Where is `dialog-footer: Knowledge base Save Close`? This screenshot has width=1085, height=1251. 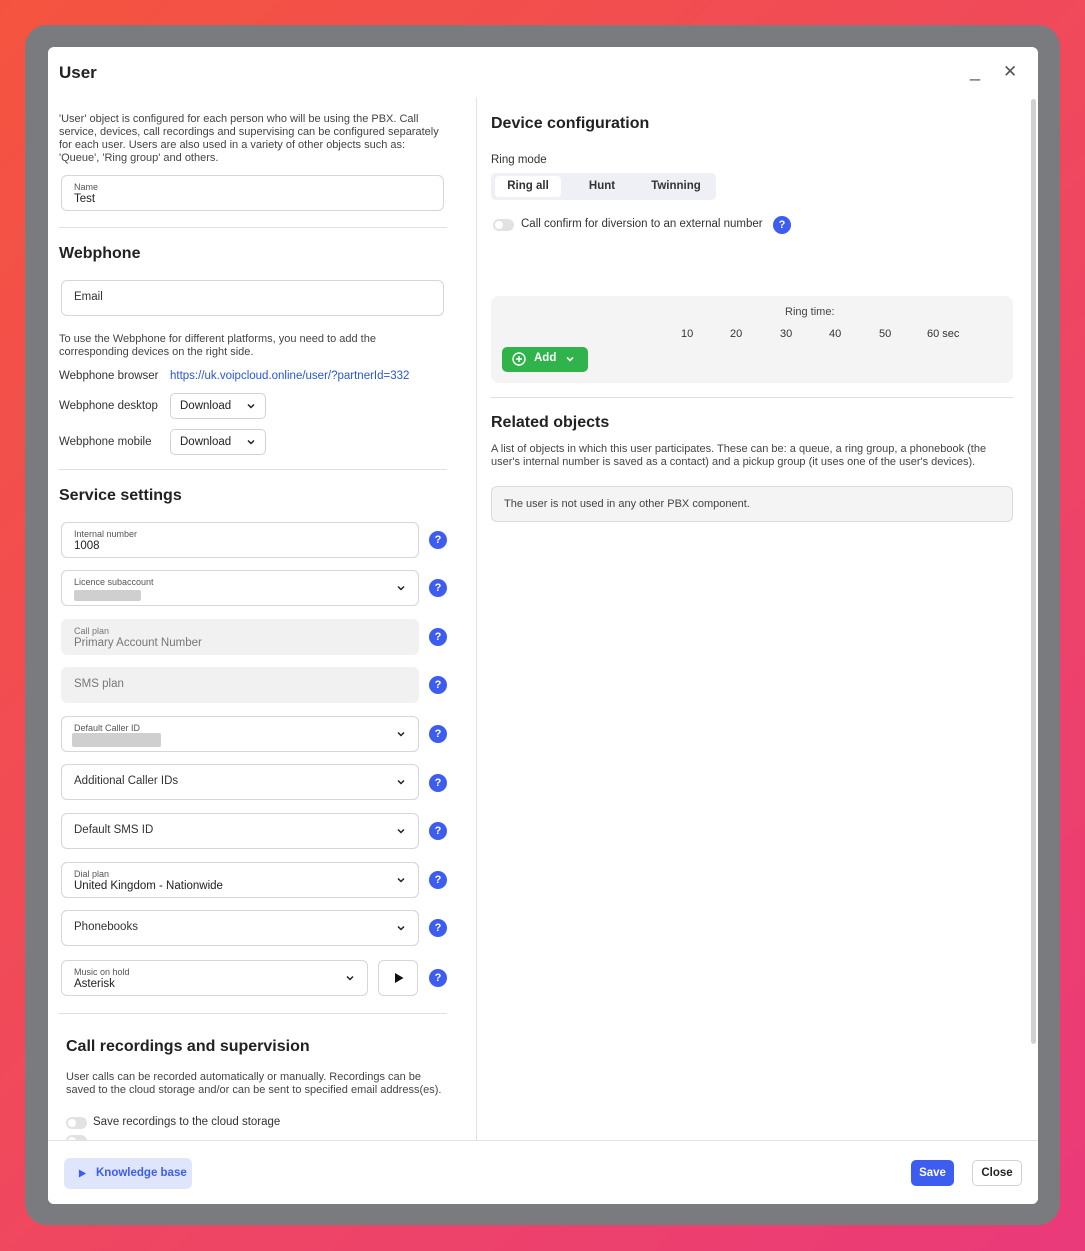 dialog-footer: Knowledge base Save Close is located at coordinates (543, 1172).